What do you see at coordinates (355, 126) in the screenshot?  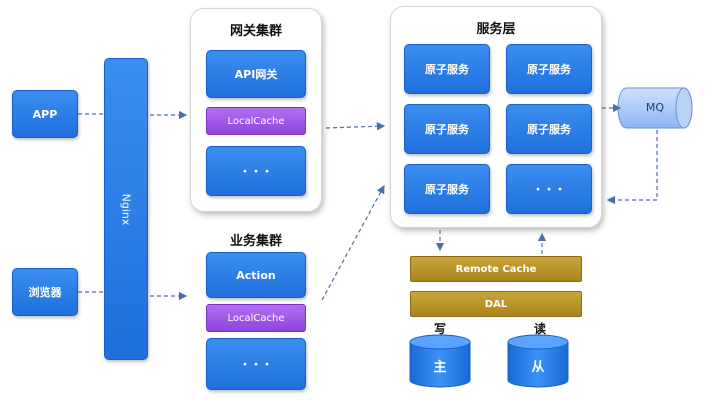 I see `arrow-gateway-service` at bounding box center [355, 126].